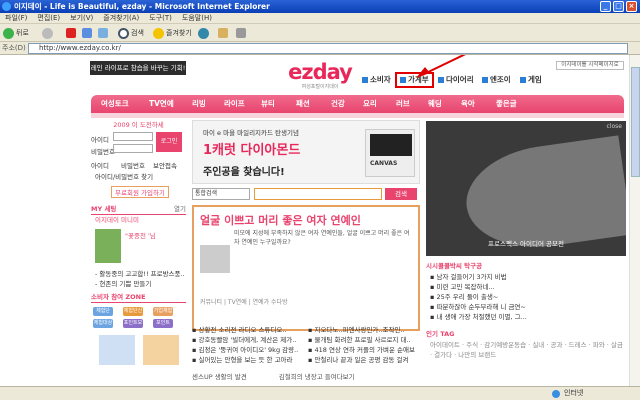 The image size is (640, 400). What do you see at coordinates (223, 33) in the screenshot?
I see `mail-button` at bounding box center [223, 33].